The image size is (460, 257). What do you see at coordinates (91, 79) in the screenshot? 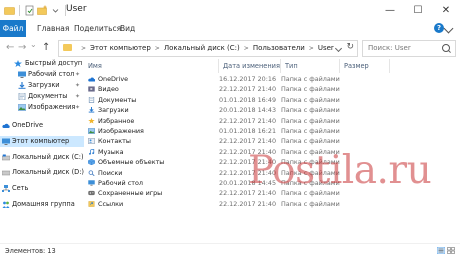
I see `onedrive-icon` at bounding box center [91, 79].